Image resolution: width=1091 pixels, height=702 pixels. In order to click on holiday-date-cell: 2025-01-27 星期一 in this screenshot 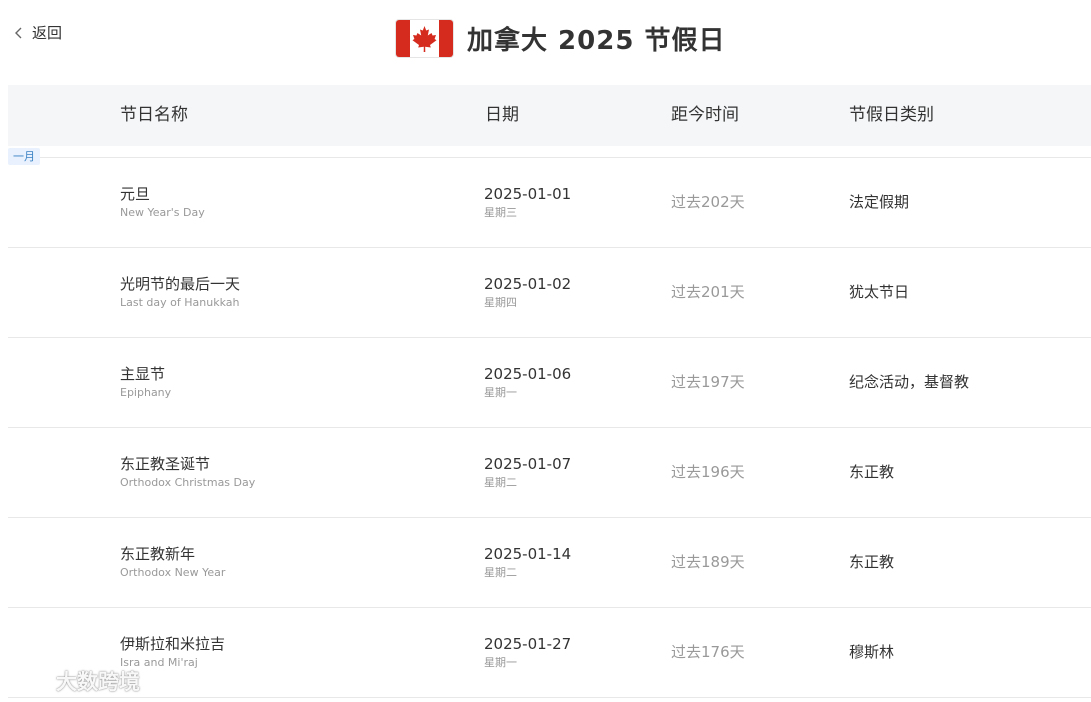, I will do `click(527, 652)`.